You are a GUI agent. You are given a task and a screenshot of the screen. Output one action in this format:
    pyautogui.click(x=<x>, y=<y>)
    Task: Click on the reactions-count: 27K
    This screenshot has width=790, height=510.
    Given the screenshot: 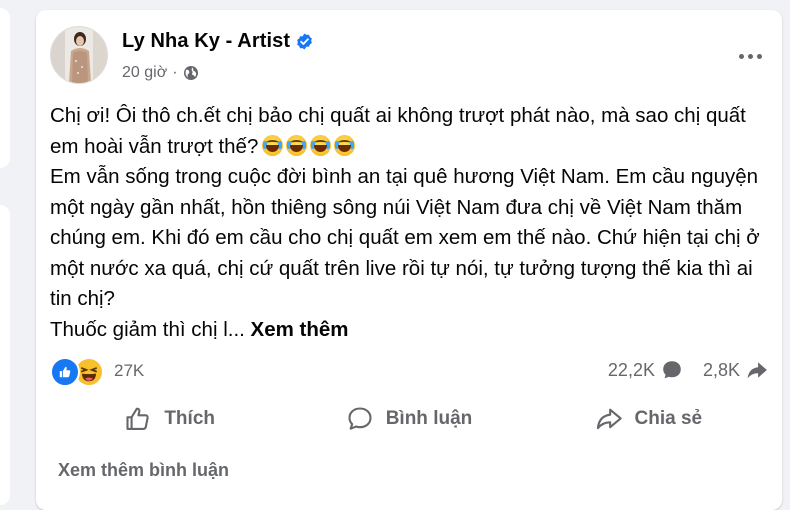 What is the action you would take?
    pyautogui.click(x=129, y=371)
    